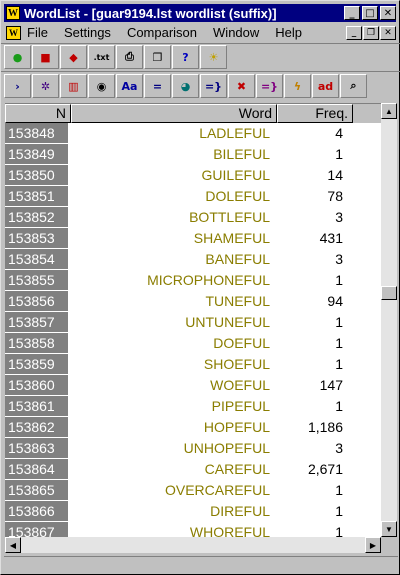 This screenshot has width=400, height=575. Describe the element at coordinates (339, 217) in the screenshot. I see `row-freq: 3` at that location.